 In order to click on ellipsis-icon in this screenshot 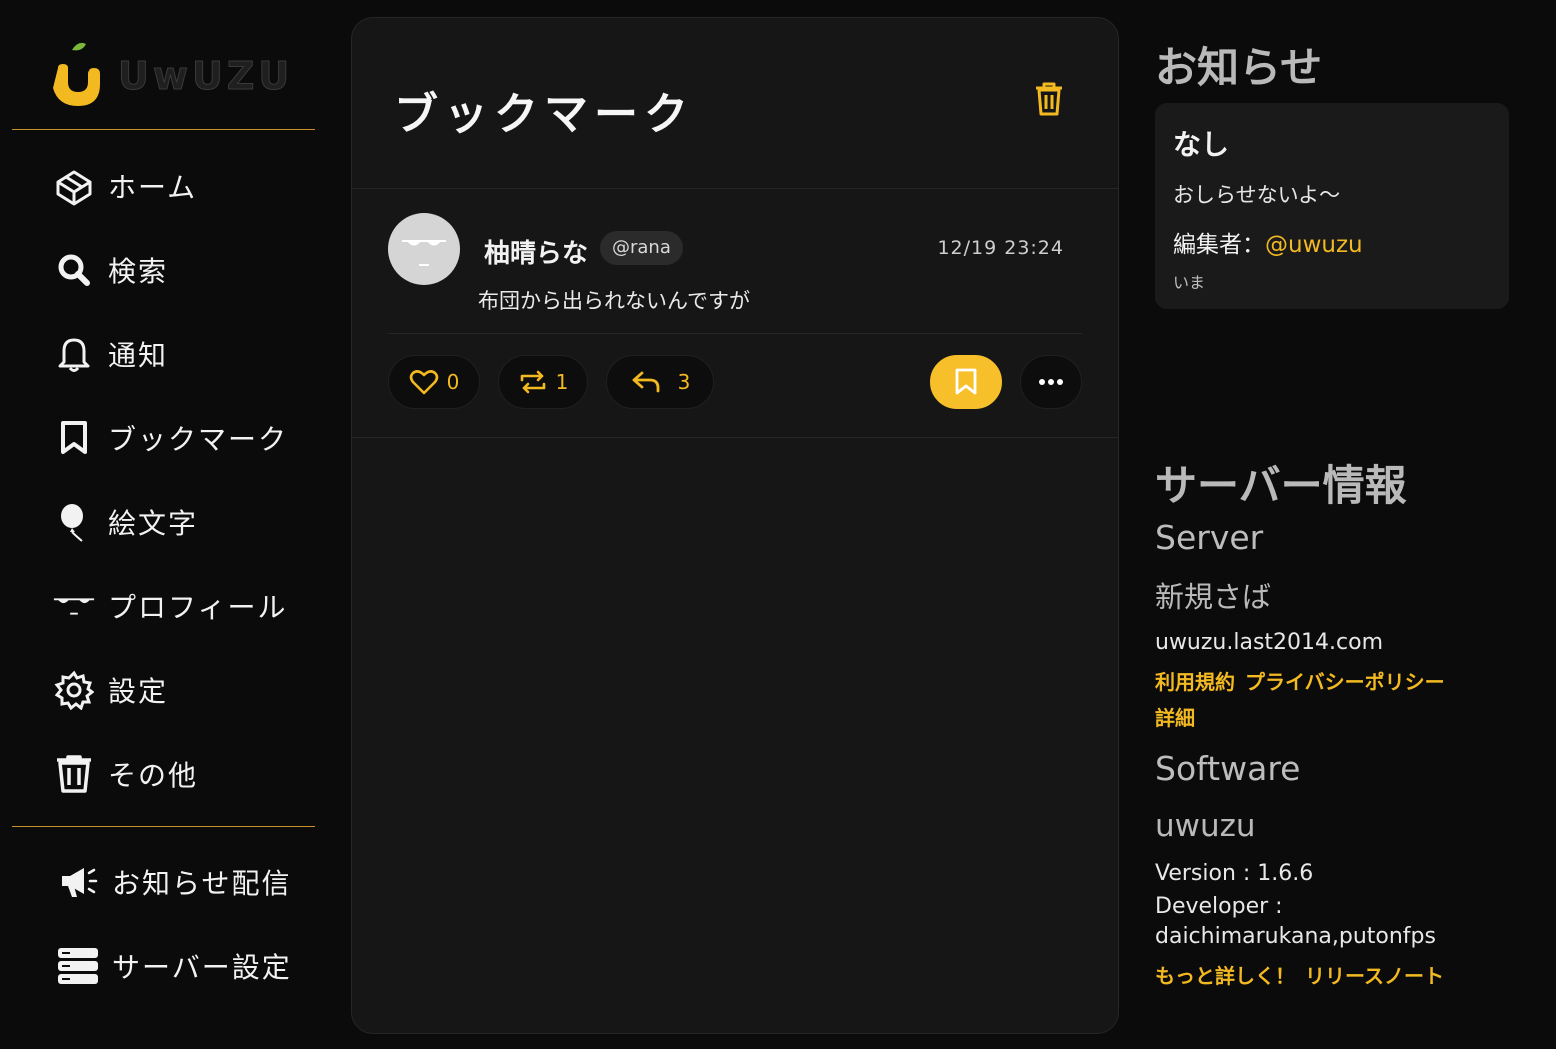, I will do `click(1051, 382)`.